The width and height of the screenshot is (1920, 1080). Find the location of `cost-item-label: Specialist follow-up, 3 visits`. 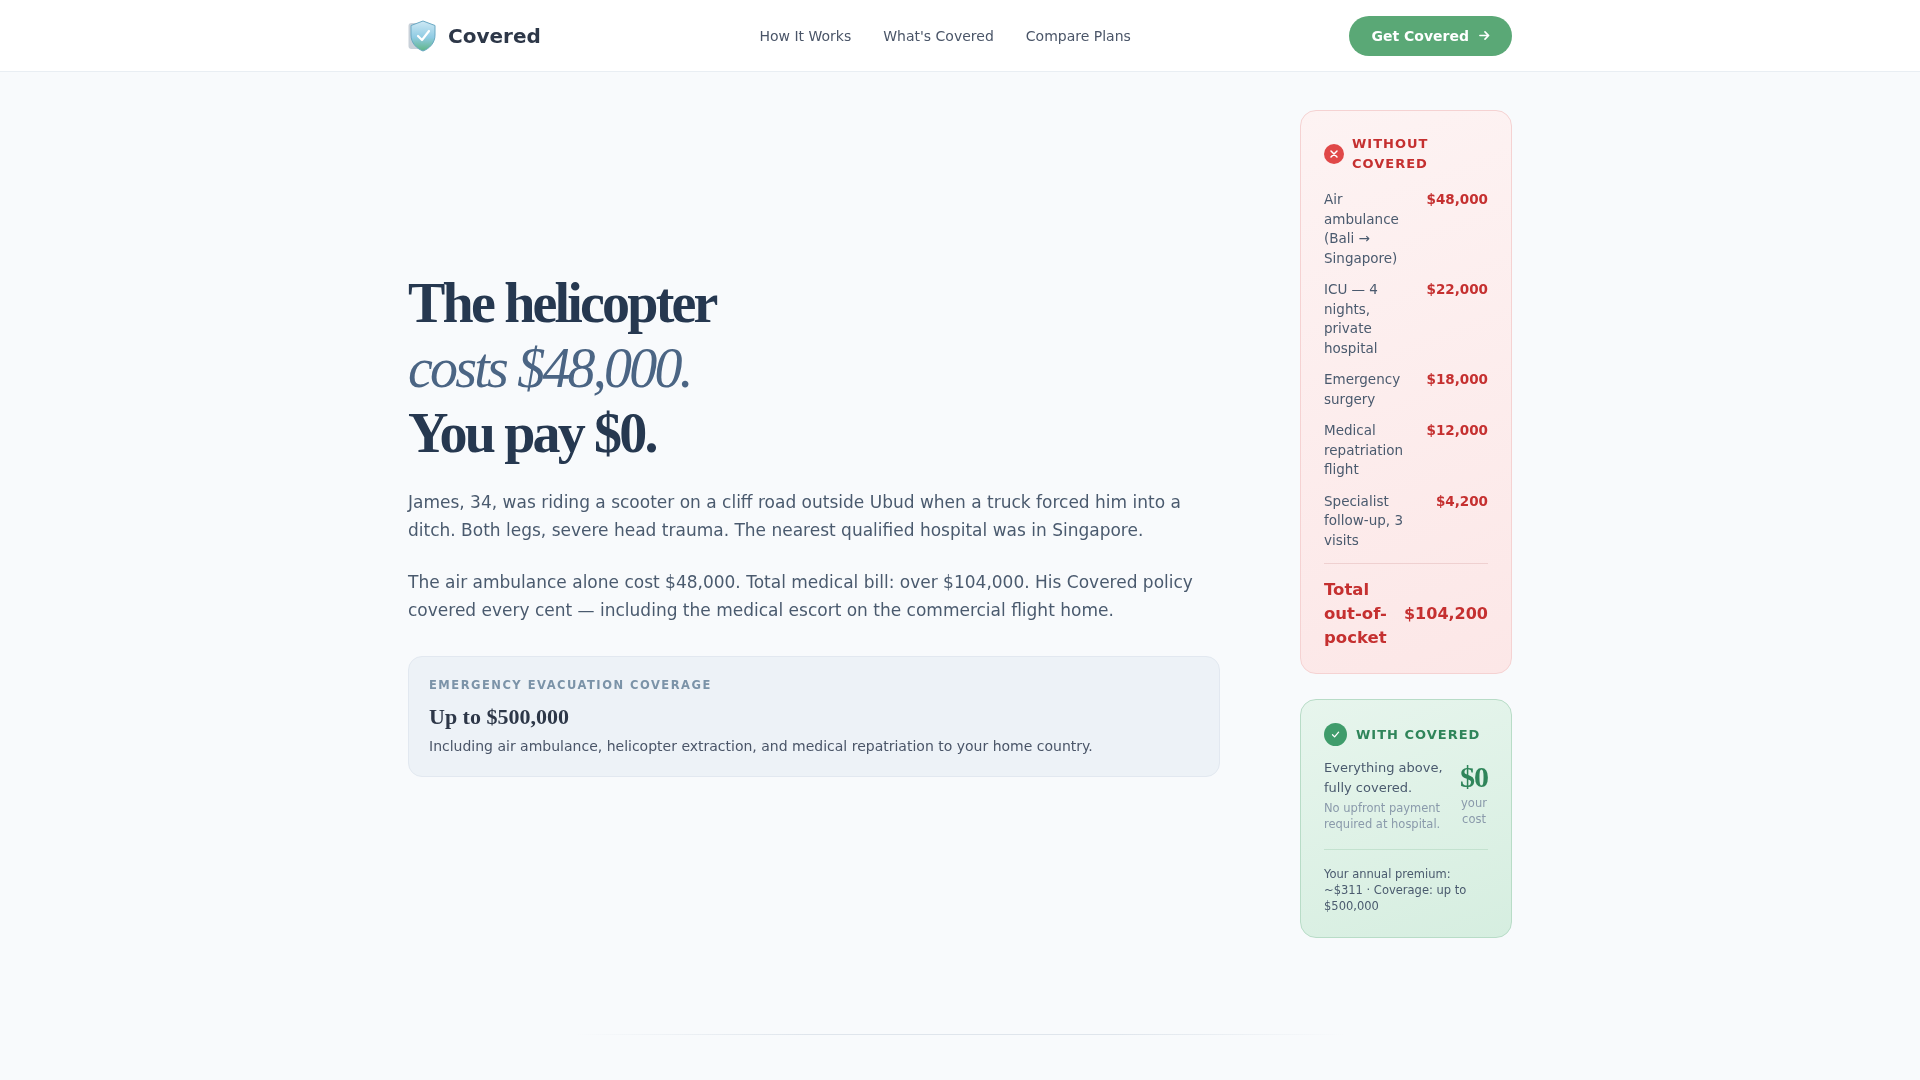

cost-item-label: Specialist follow-up, 3 visits is located at coordinates (1364, 520).